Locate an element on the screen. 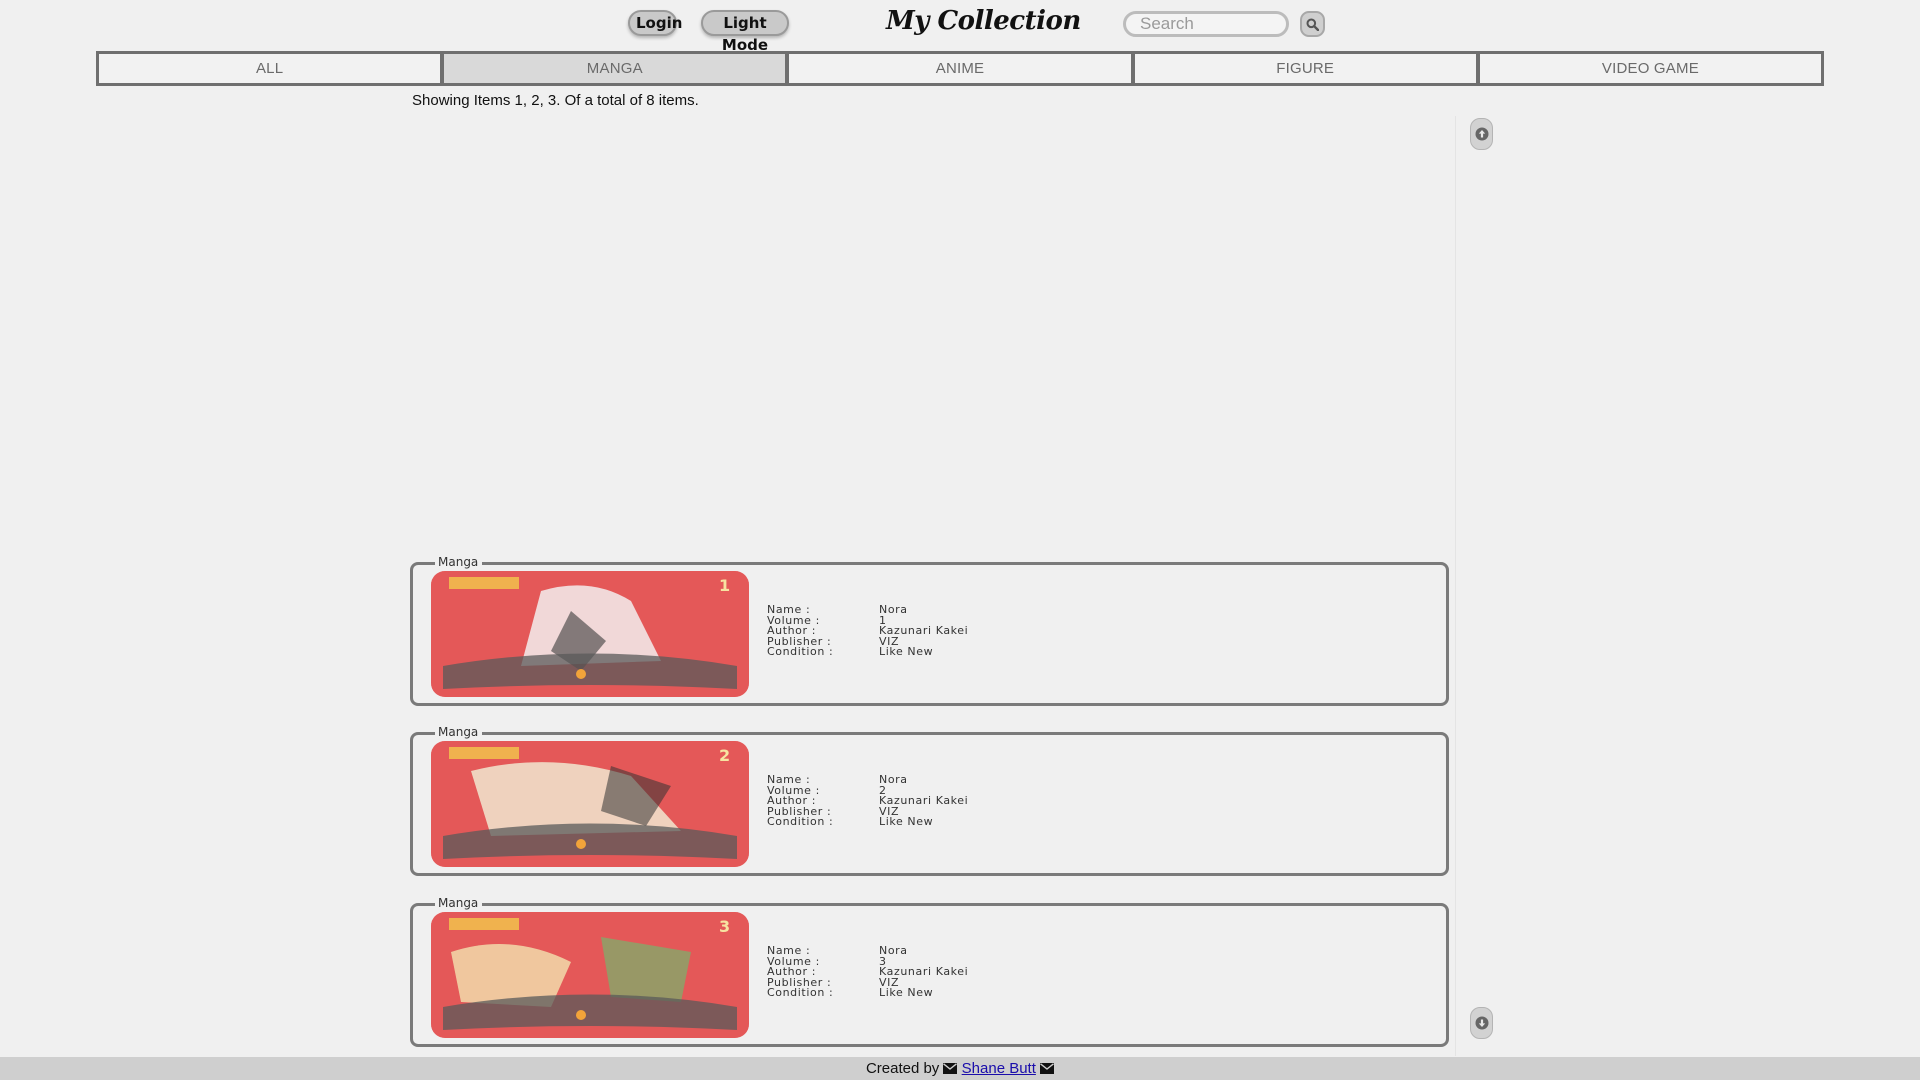 The height and width of the screenshot is (1080, 1920). tab-manga: MANGA is located at coordinates (615, 68).